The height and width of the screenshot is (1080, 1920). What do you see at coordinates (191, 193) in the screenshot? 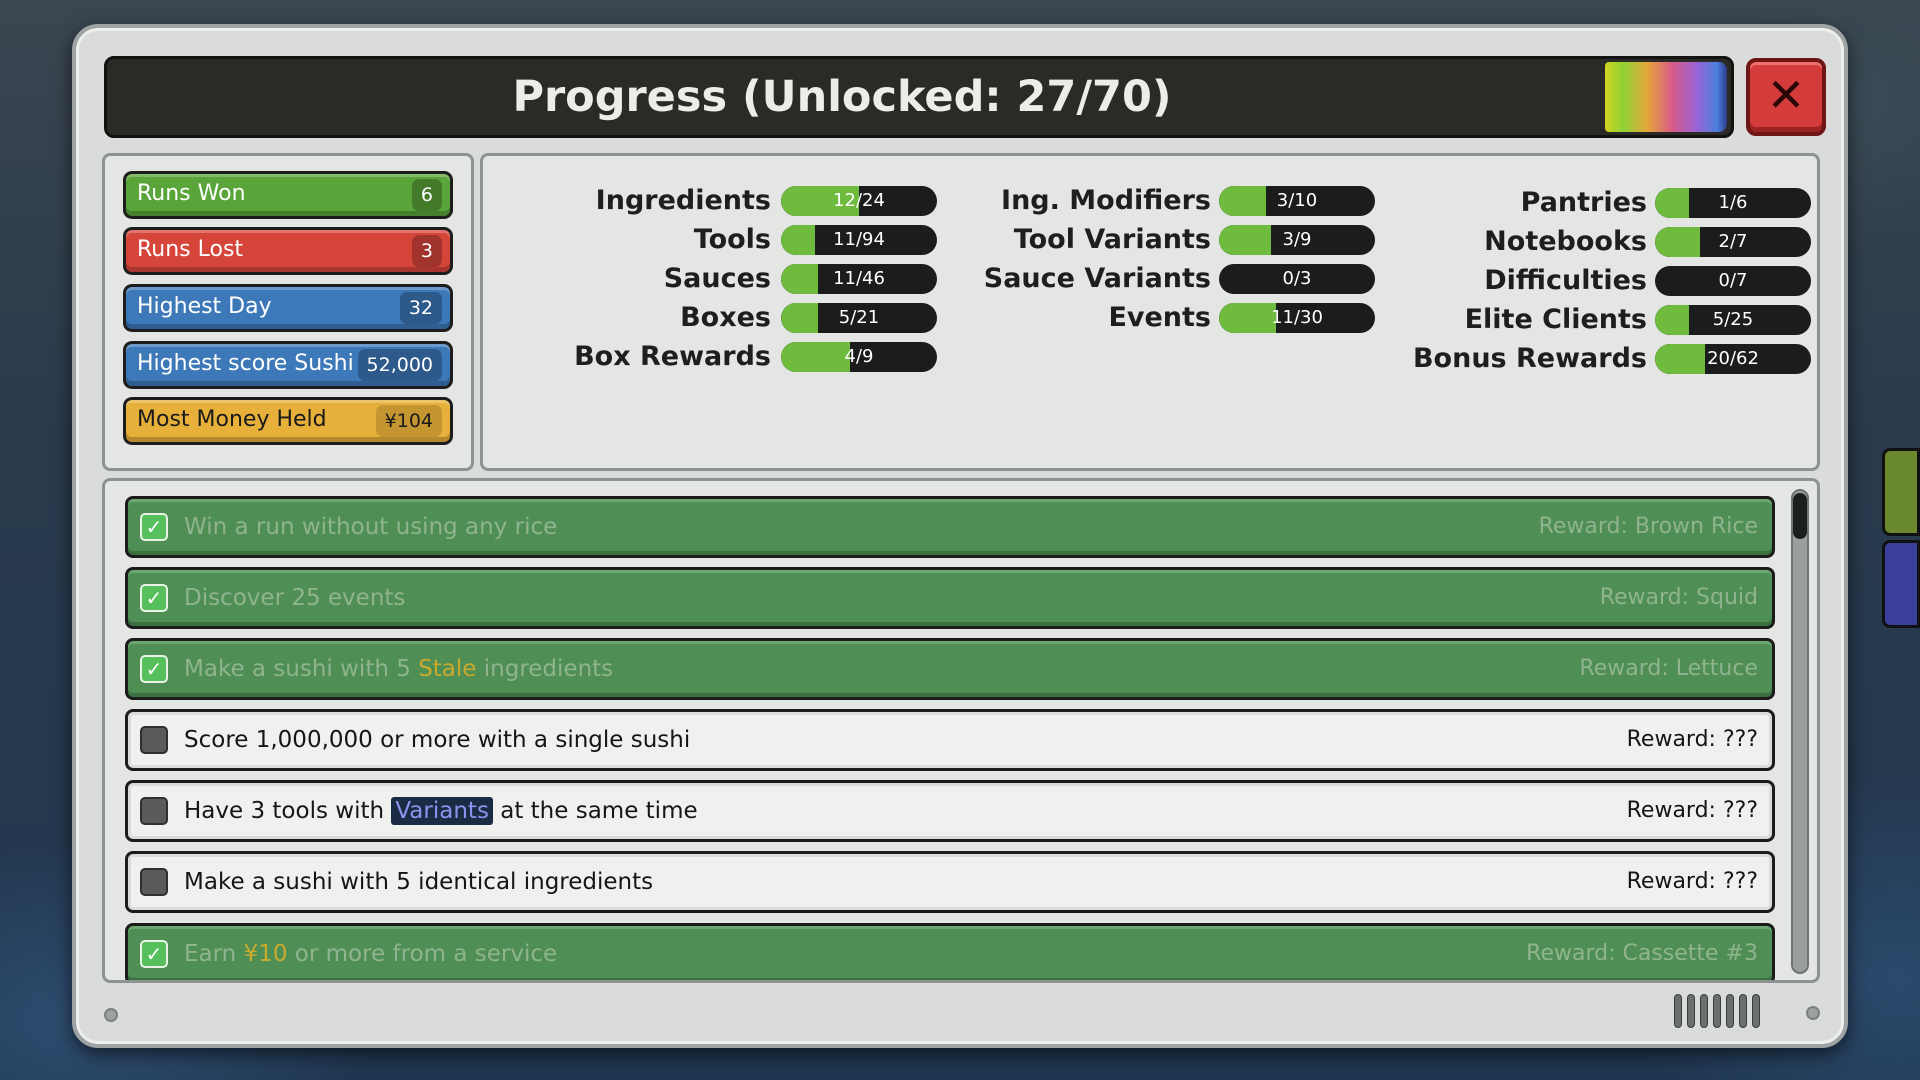
I see `stat-label: Runs Won` at bounding box center [191, 193].